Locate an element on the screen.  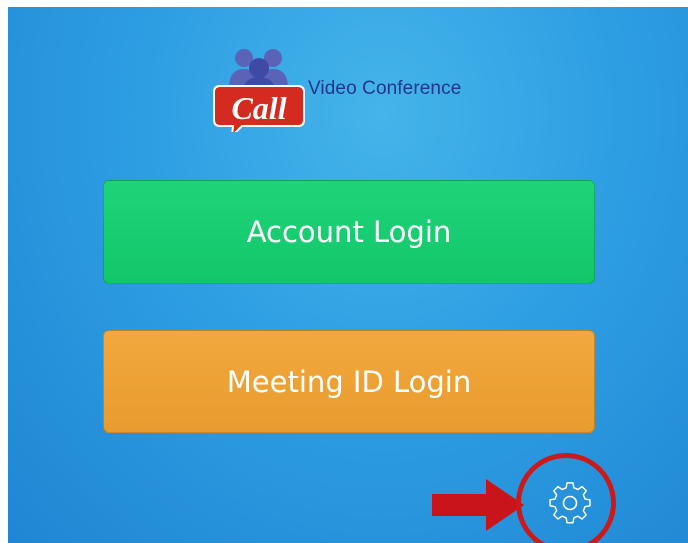
arrow-right-icon is located at coordinates (478, 505).